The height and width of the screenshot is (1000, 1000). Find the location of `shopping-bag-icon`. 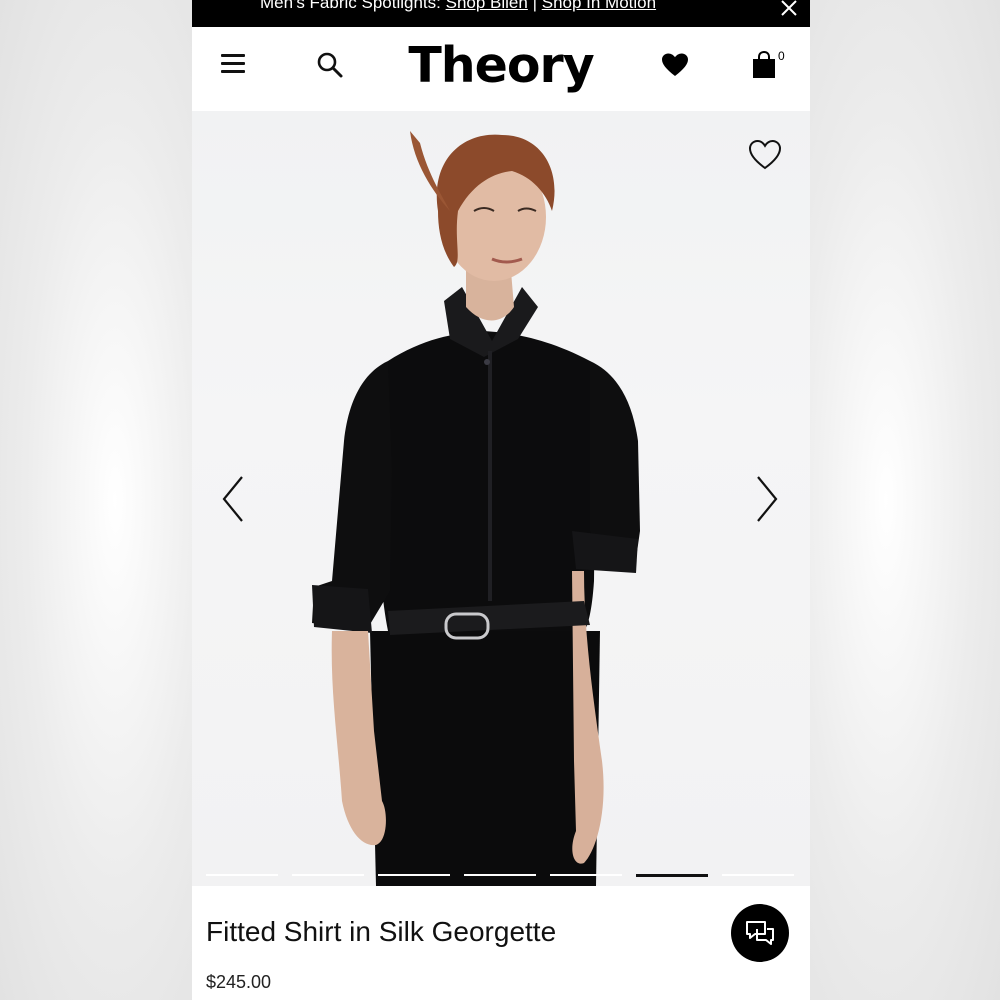

shopping-bag-icon is located at coordinates (764, 65).